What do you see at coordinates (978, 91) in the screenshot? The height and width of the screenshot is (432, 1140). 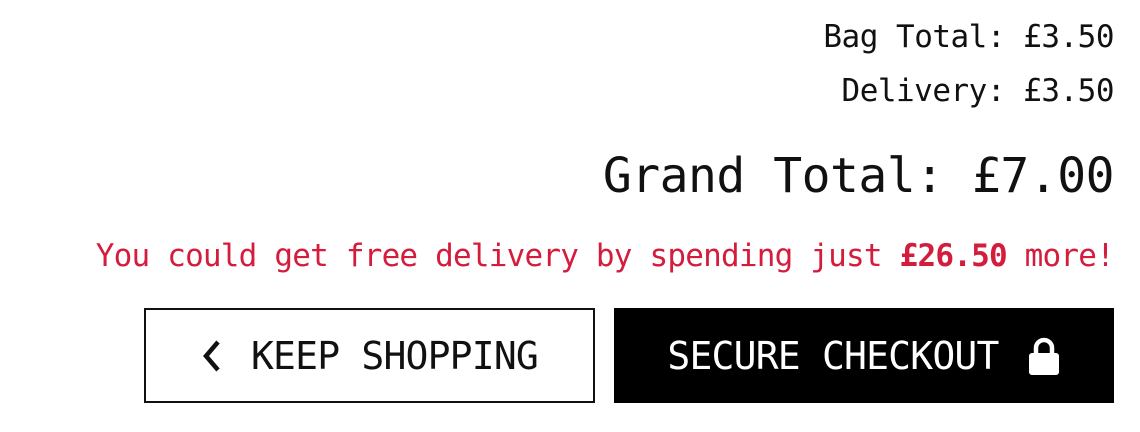 I see `delivery-cost: Delivery: £3.50` at bounding box center [978, 91].